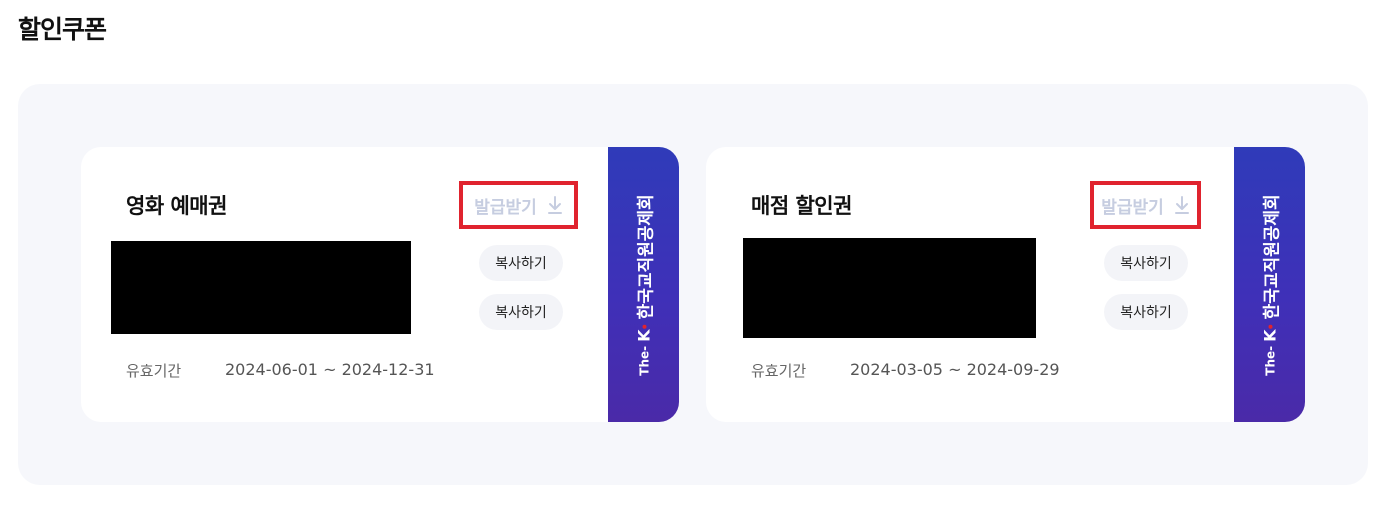 The image size is (1392, 526). Describe the element at coordinates (955, 369) in the screenshot. I see `validity-period: 2024-03-05 ~ 2024-09-29` at that location.